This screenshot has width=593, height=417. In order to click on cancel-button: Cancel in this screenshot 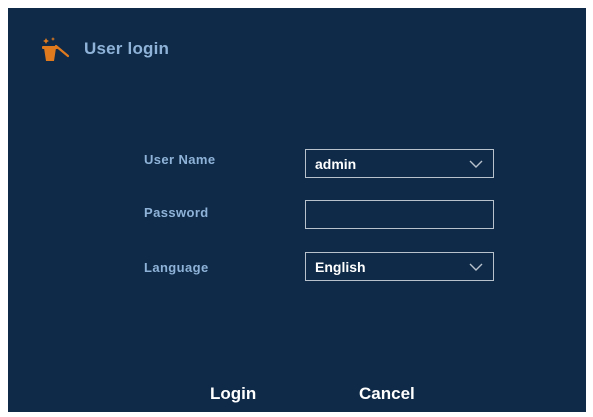, I will do `click(387, 394)`.